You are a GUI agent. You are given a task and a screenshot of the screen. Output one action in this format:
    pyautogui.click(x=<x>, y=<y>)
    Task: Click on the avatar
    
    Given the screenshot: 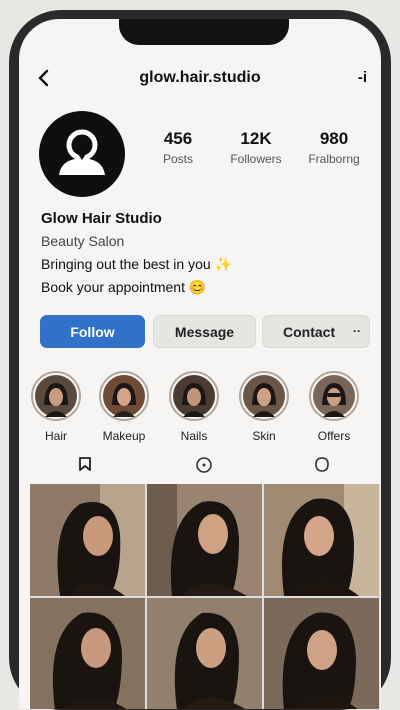 What is the action you would take?
    pyautogui.click(x=82, y=154)
    